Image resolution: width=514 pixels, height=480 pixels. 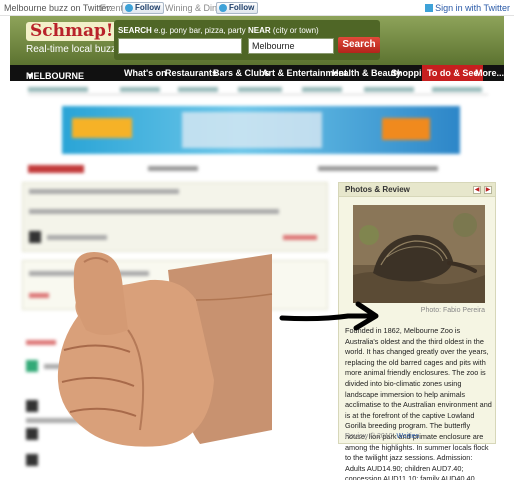 What do you see at coordinates (407, 436) in the screenshot?
I see `wcities-link: Wcities` at bounding box center [407, 436].